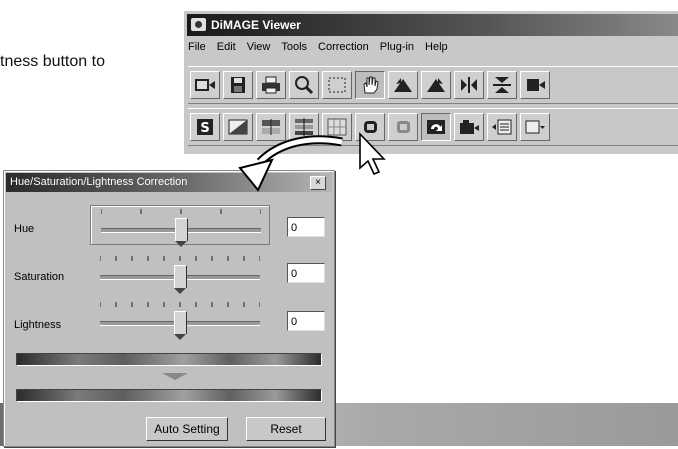  Describe the element at coordinates (306, 227) in the screenshot. I see `hue-value-field: 0` at that location.